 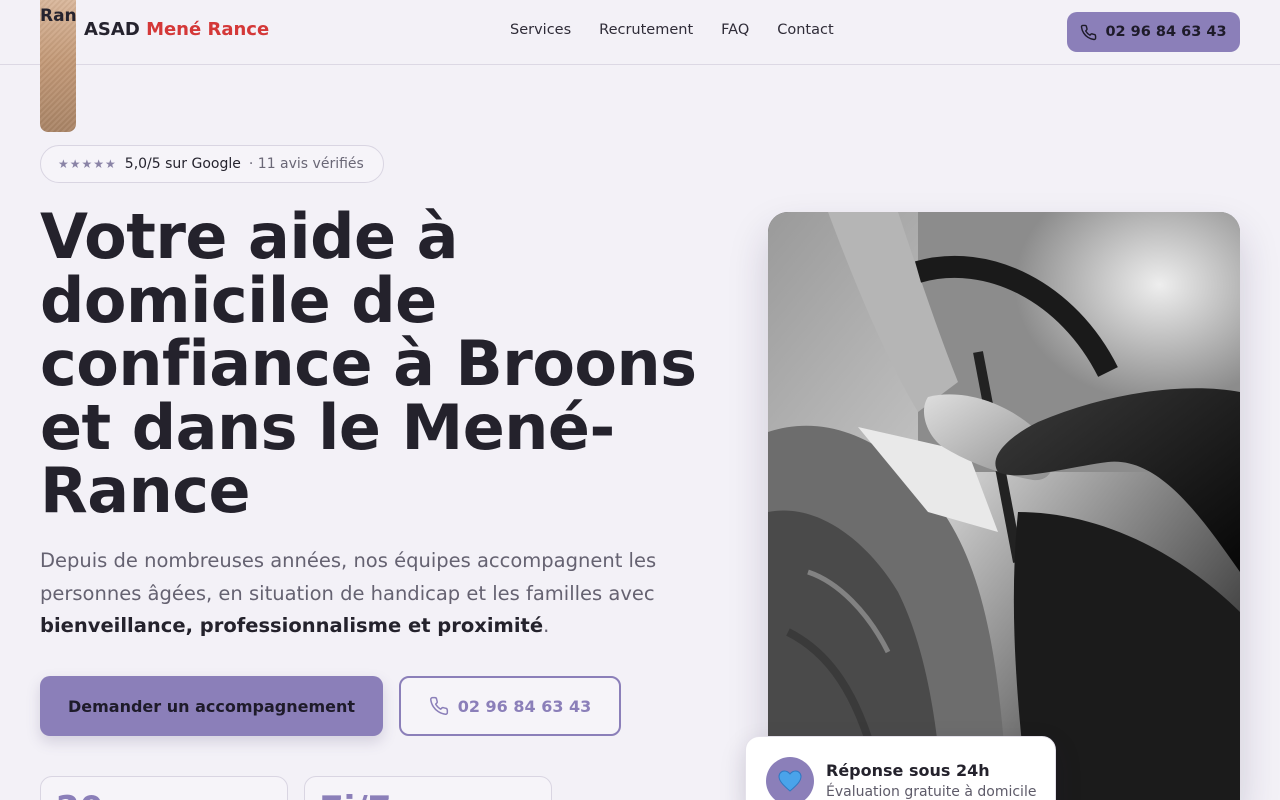 I want to click on stat-value: 7j/7, so click(x=355, y=794).